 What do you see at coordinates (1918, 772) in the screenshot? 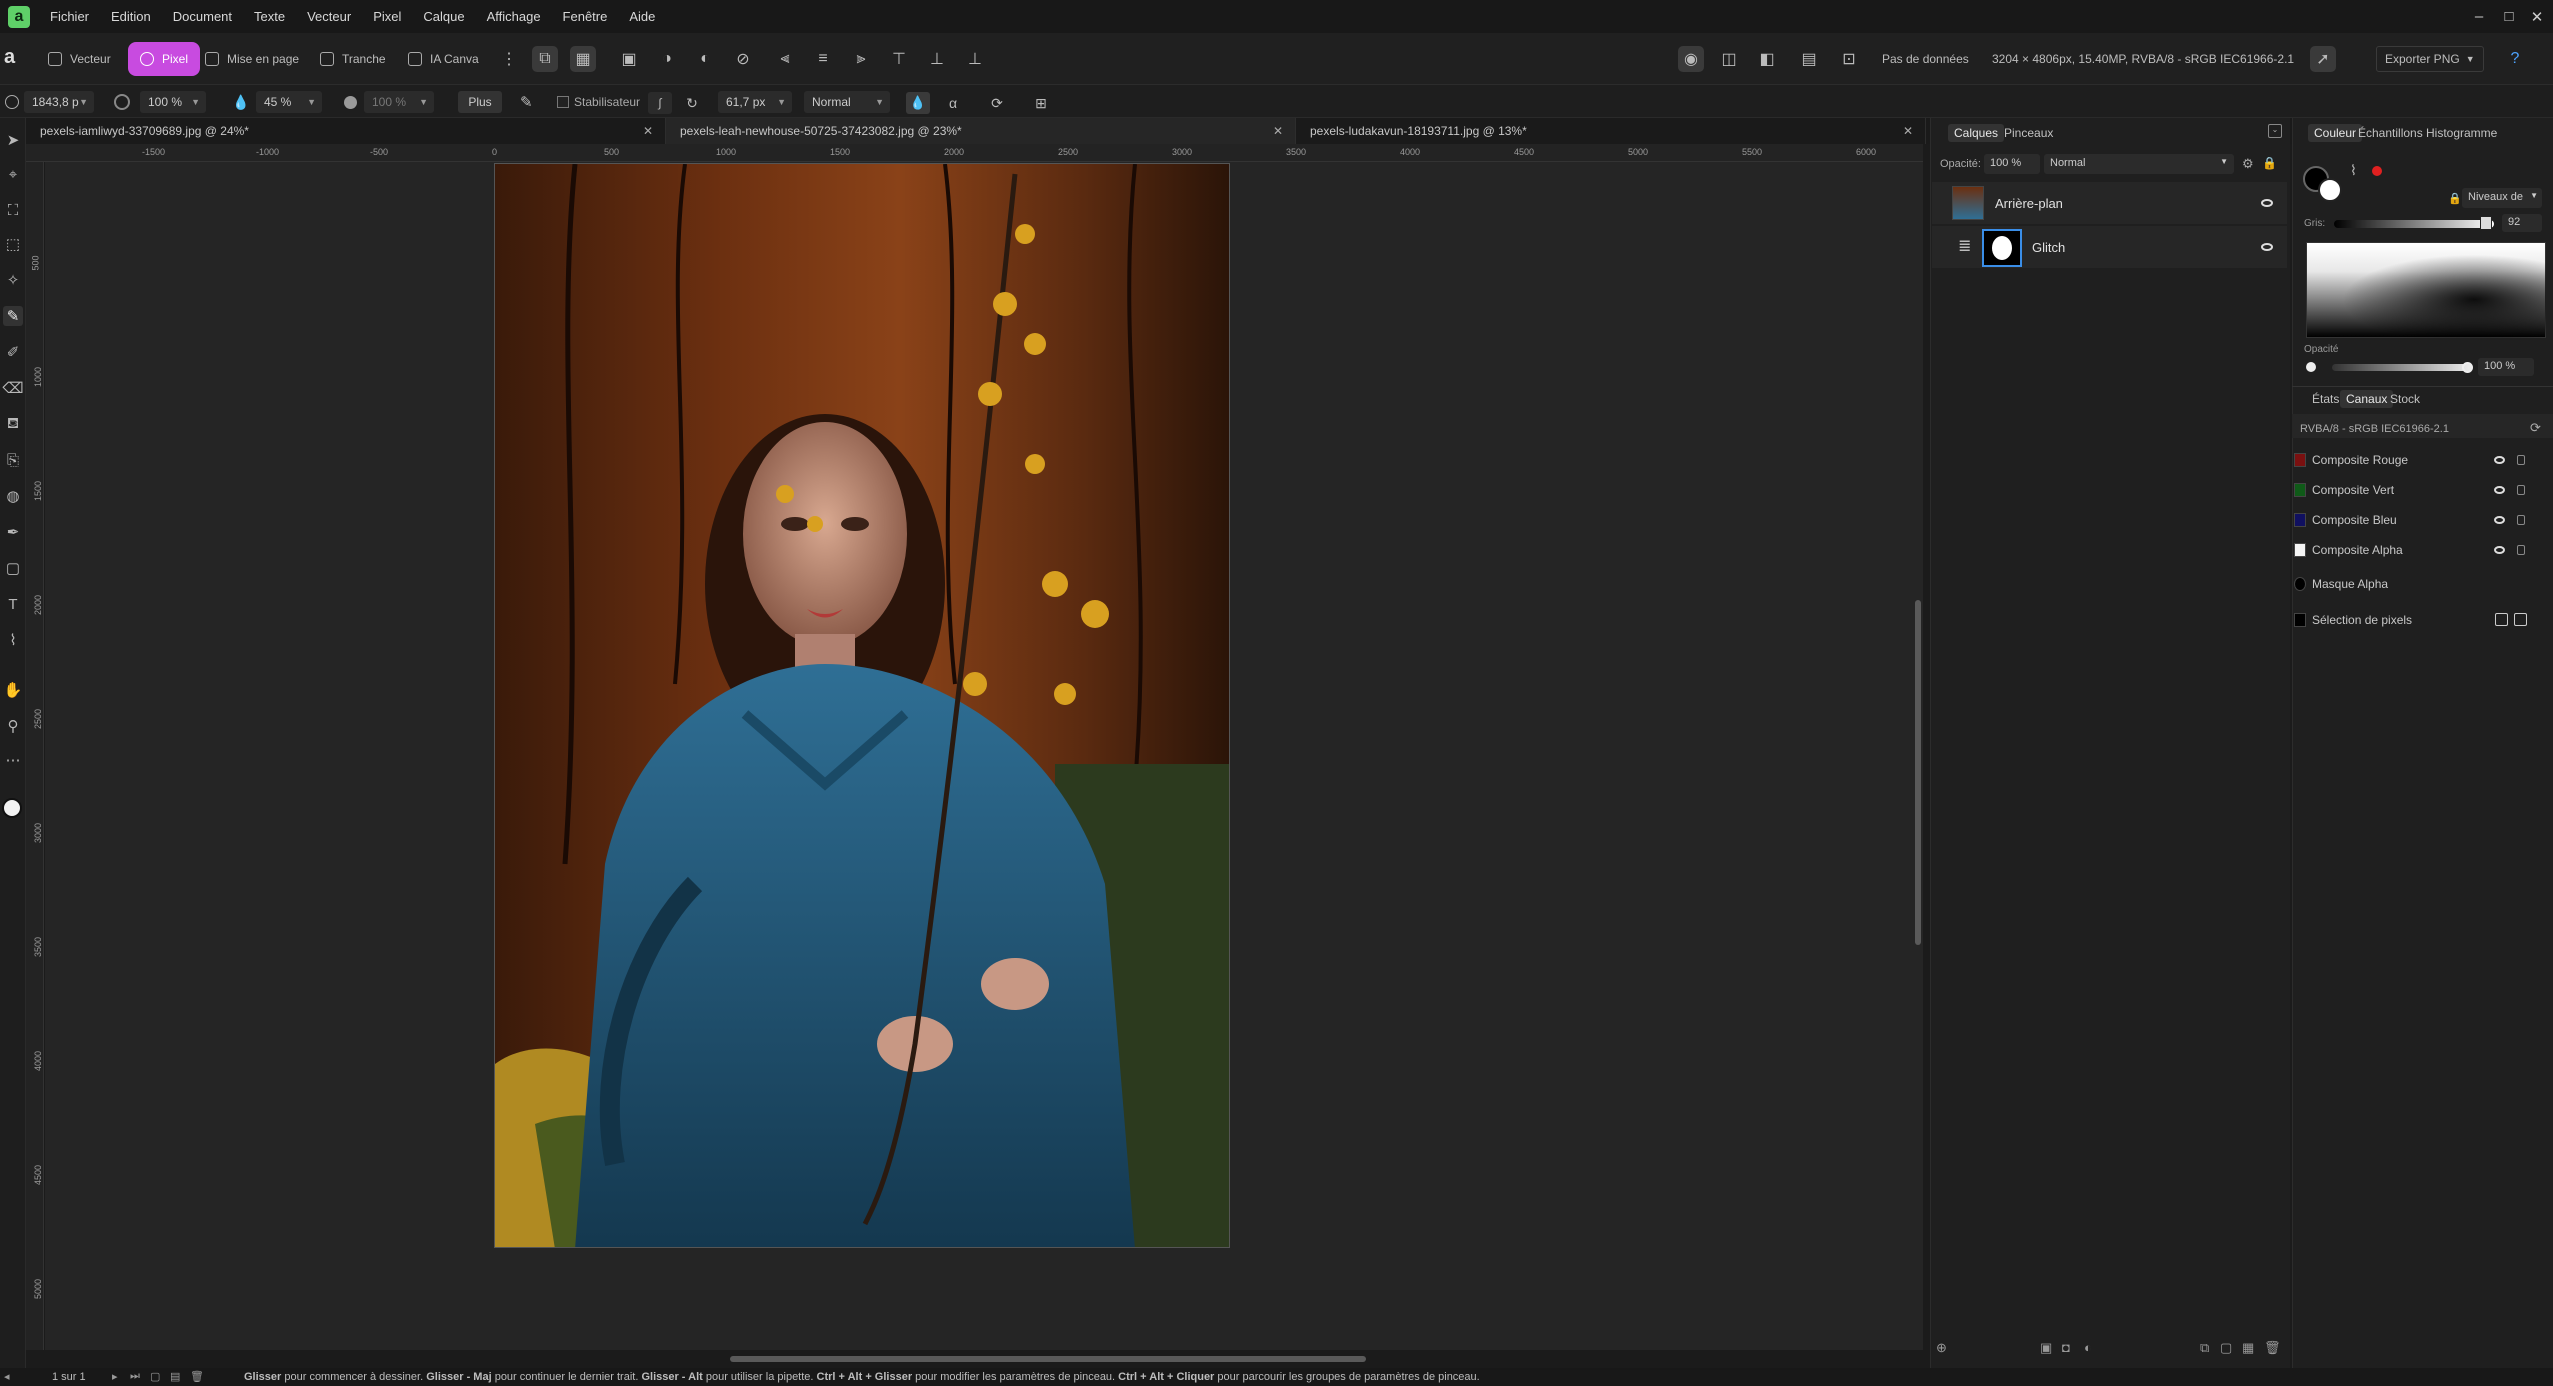
I see `vertical-scrollbar` at bounding box center [1918, 772].